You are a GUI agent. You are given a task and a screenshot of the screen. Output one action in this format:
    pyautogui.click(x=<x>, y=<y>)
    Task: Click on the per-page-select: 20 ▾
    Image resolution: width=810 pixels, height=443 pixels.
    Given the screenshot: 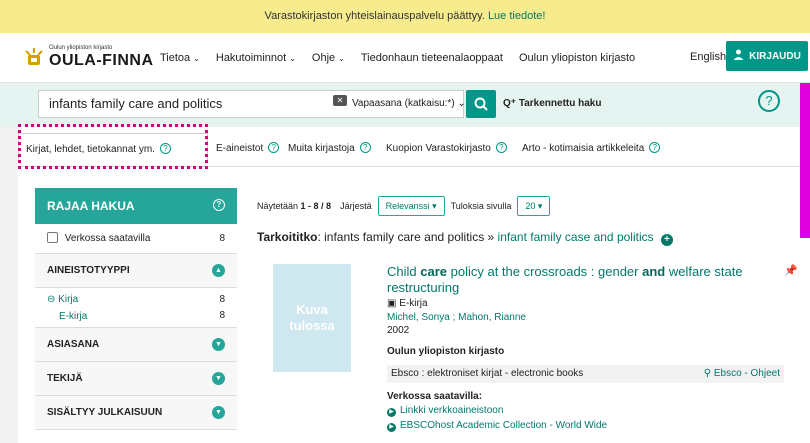 What is the action you would take?
    pyautogui.click(x=534, y=206)
    